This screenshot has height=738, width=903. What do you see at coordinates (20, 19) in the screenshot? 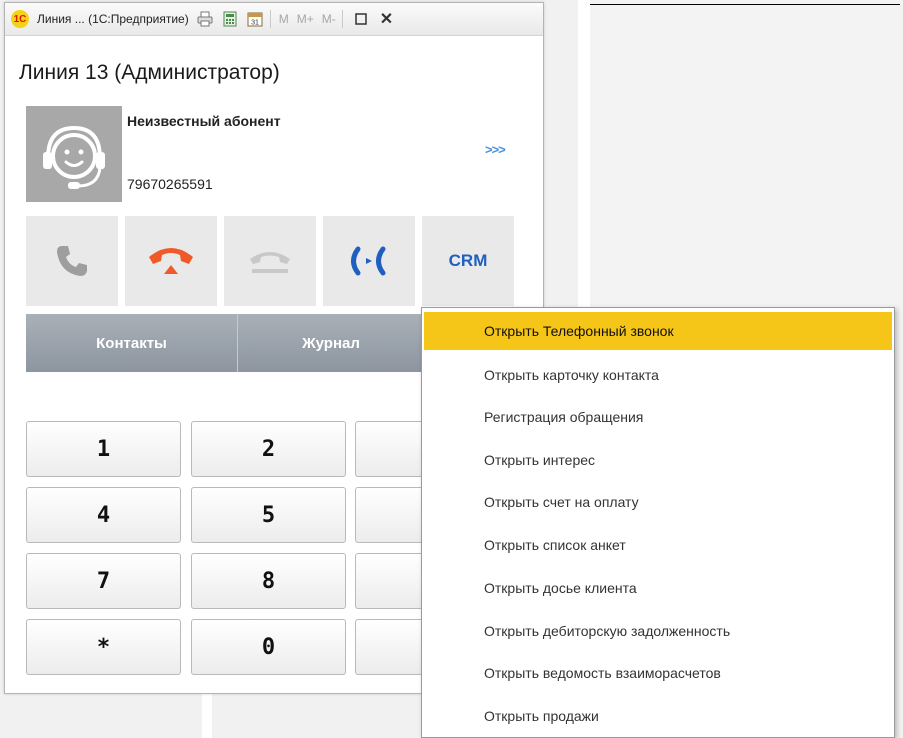
I see `1c-logo-icon: 1С` at bounding box center [20, 19].